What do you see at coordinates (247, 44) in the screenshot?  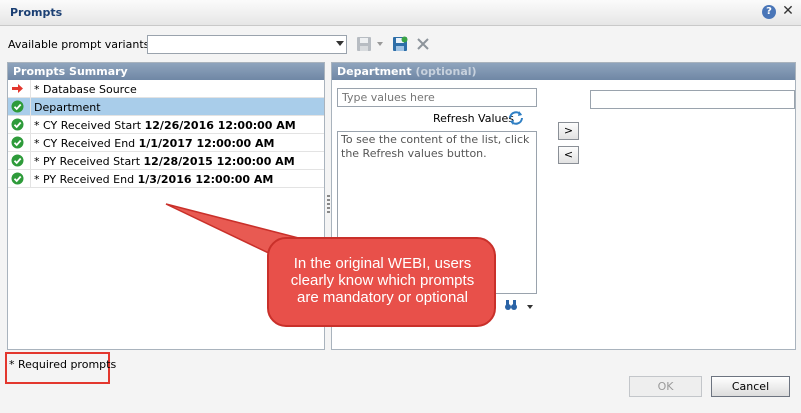 I see `variants-select` at bounding box center [247, 44].